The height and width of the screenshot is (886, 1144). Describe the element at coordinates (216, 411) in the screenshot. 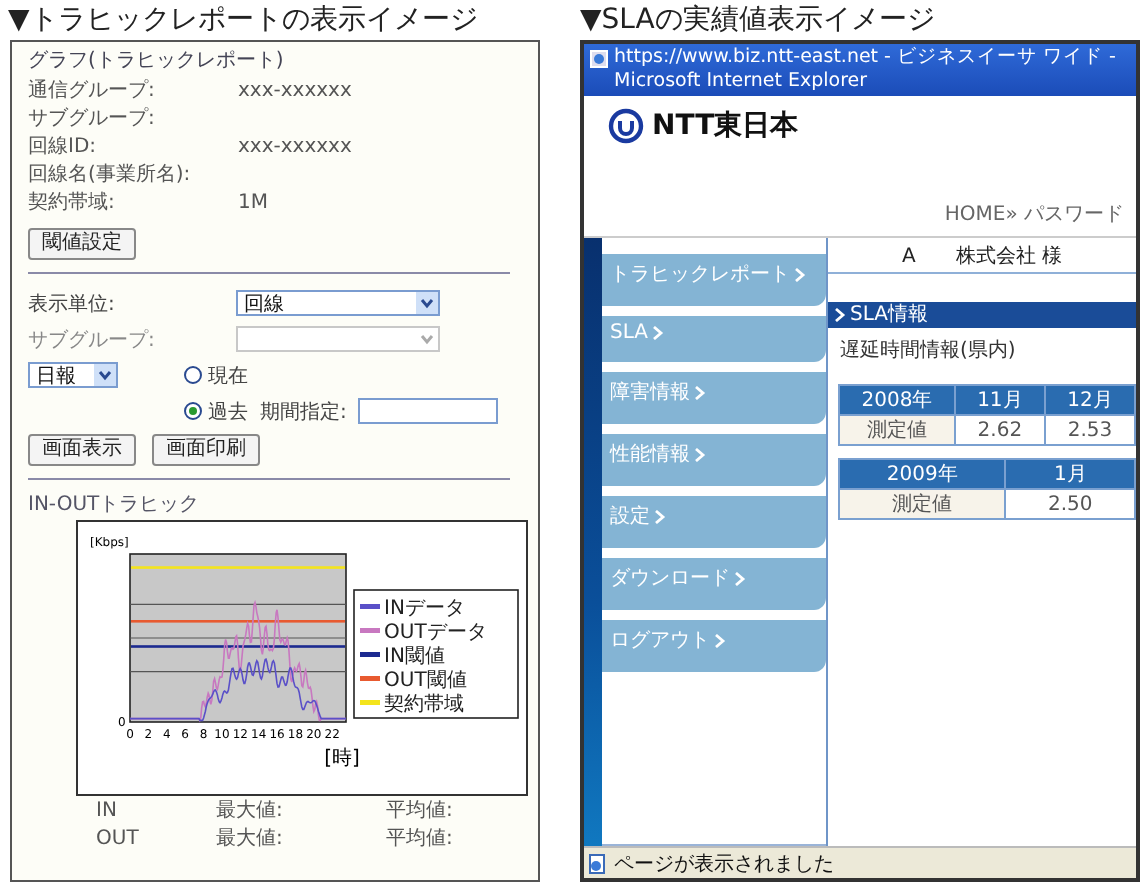

I see `radio-option: 過去` at that location.